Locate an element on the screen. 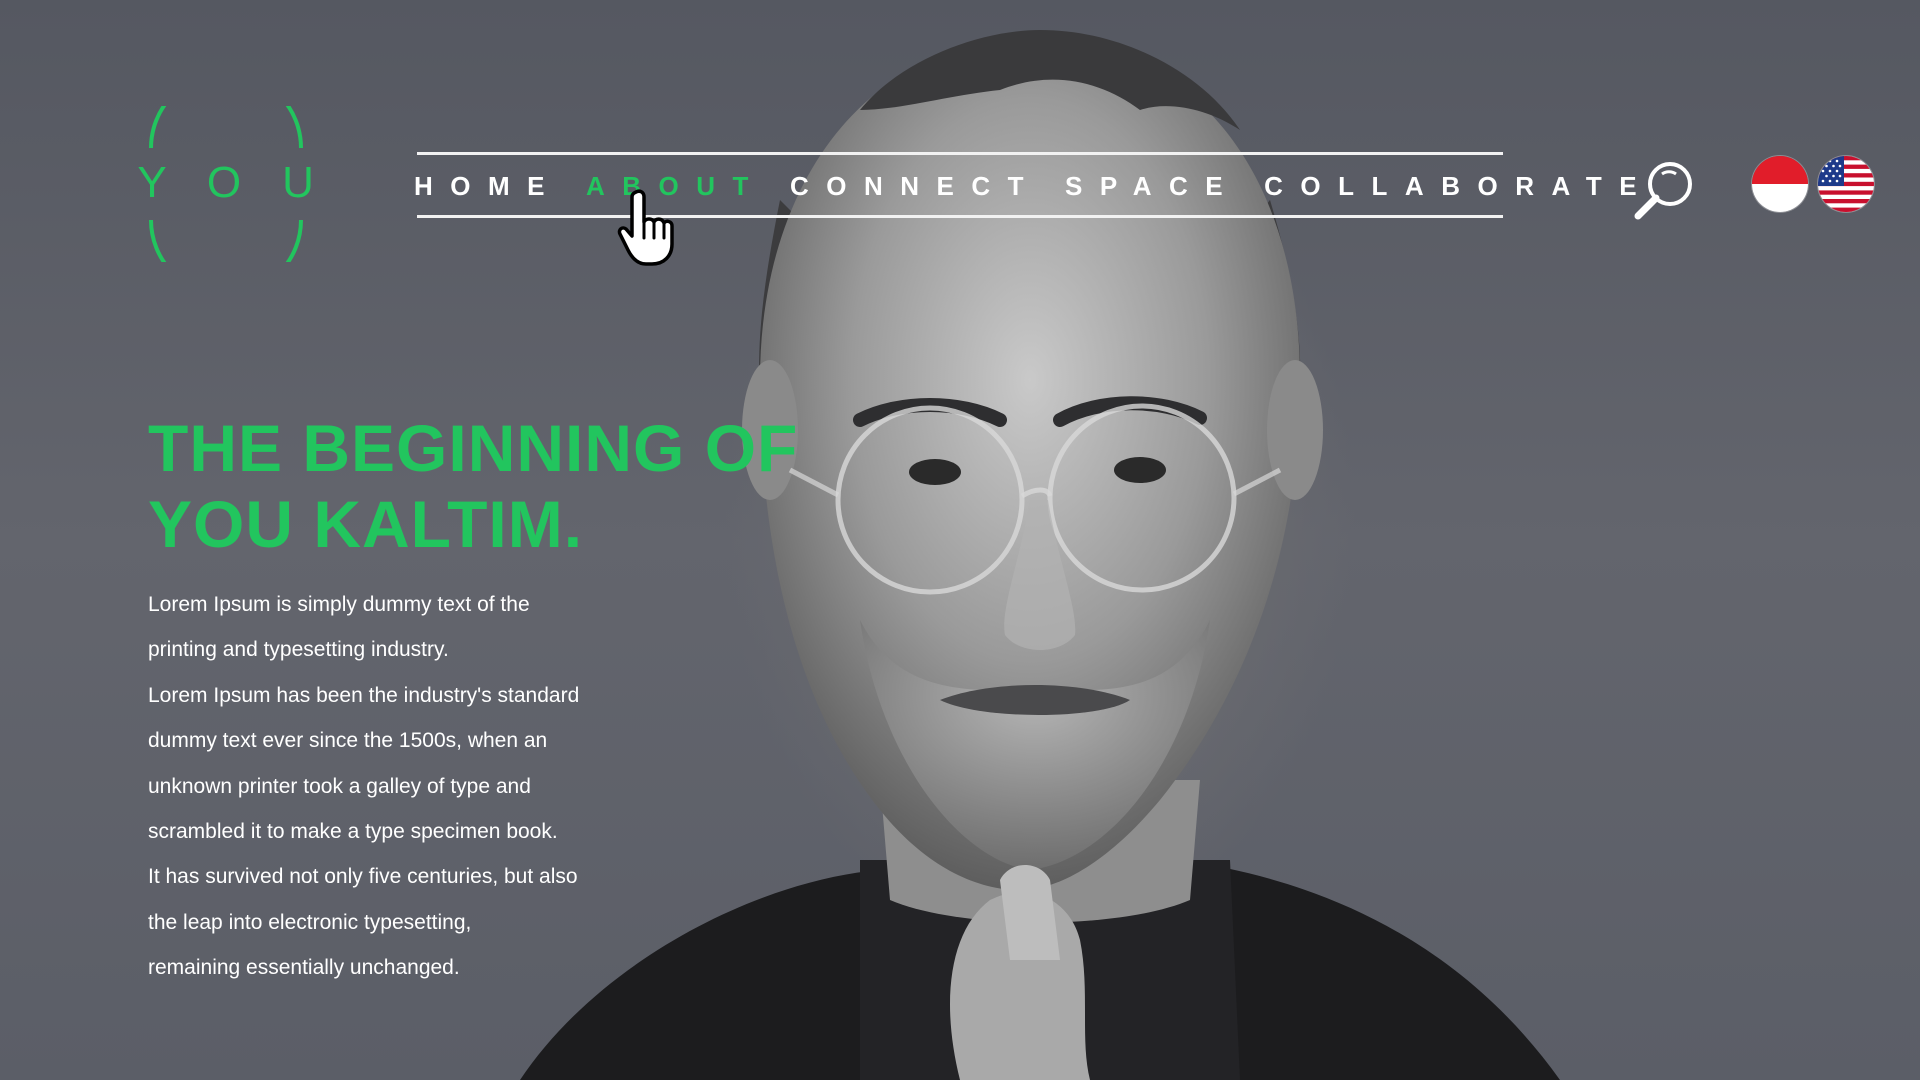 This screenshot has height=1080, width=1920. logo-letter-u: U is located at coordinates (298, 182).